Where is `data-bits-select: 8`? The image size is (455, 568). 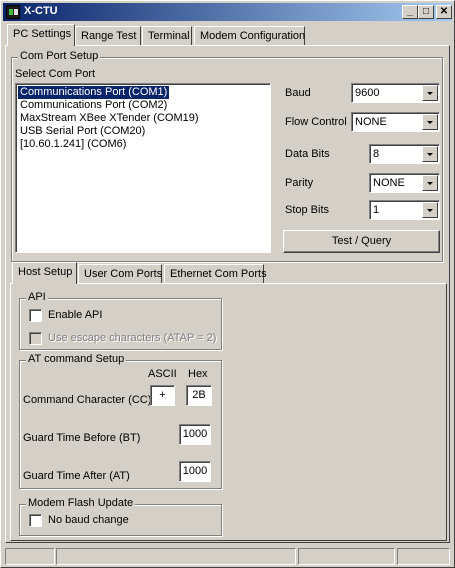 data-bits-select: 8 is located at coordinates (404, 154).